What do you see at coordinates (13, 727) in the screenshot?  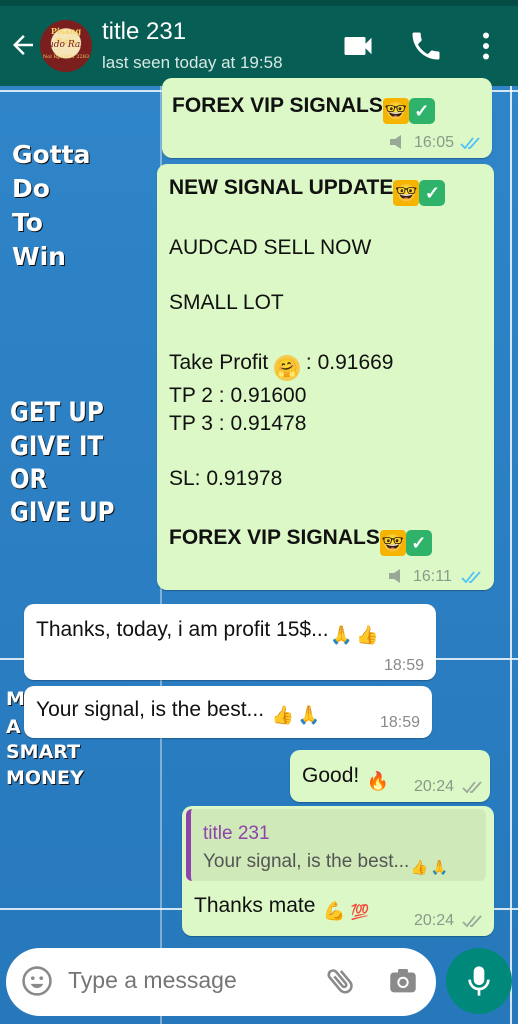 I see `wallpaper-text: A` at bounding box center [13, 727].